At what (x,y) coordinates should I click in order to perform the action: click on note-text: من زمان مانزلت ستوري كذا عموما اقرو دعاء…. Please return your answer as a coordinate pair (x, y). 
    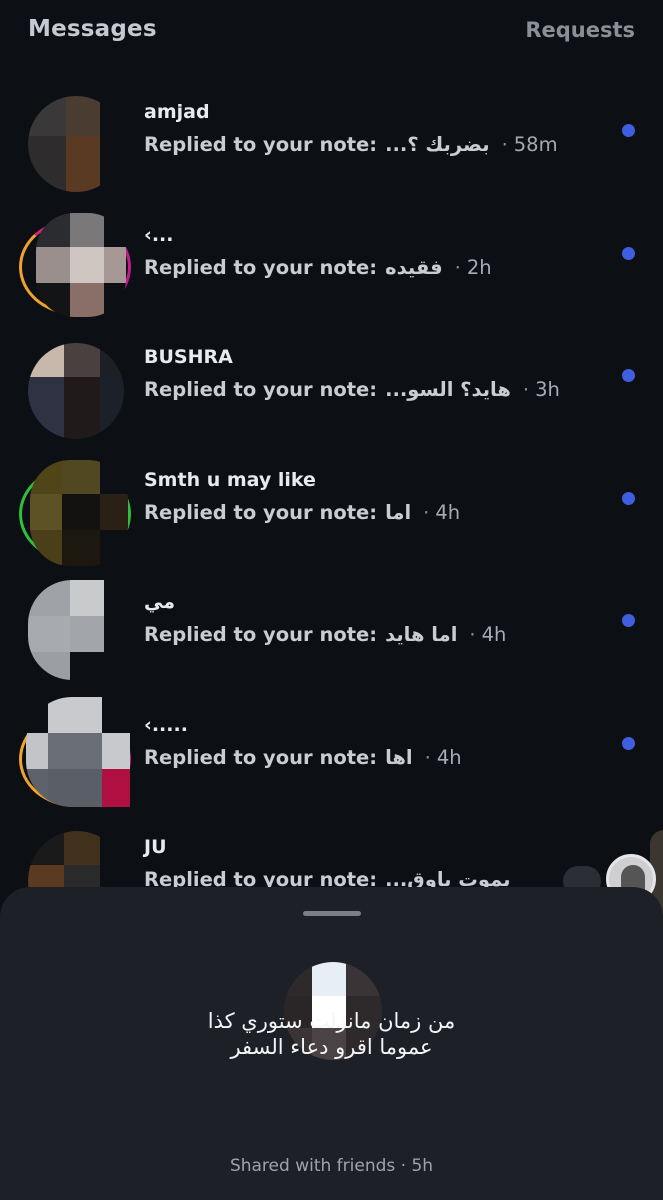
    Looking at the image, I should click on (331, 1034).